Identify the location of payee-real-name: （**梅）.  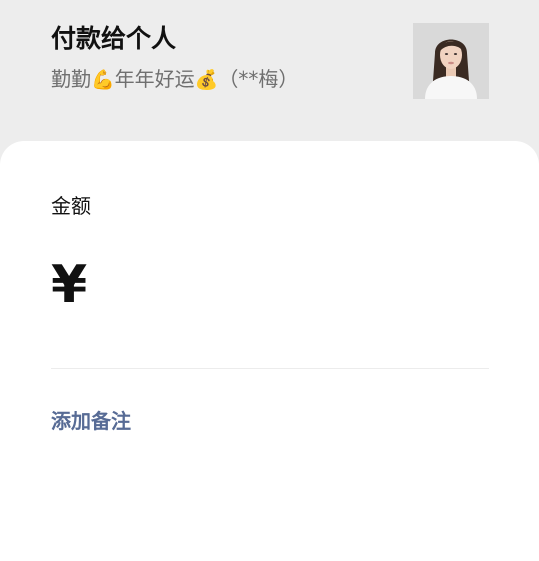
(258, 79).